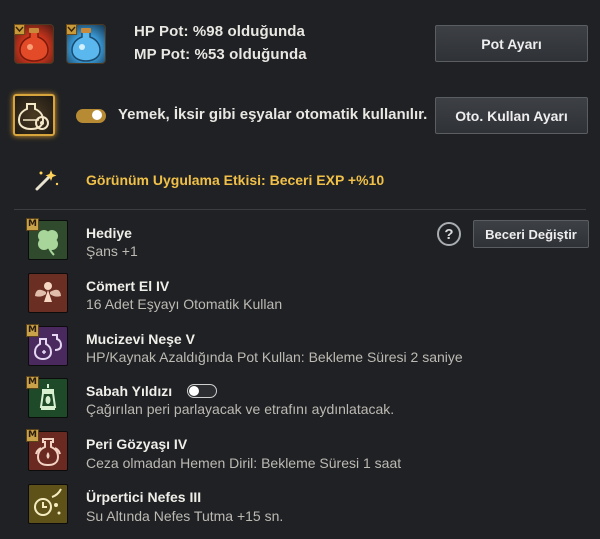  I want to click on skill-desc: Su Altında Nefes Tutma +15 sn., so click(185, 516).